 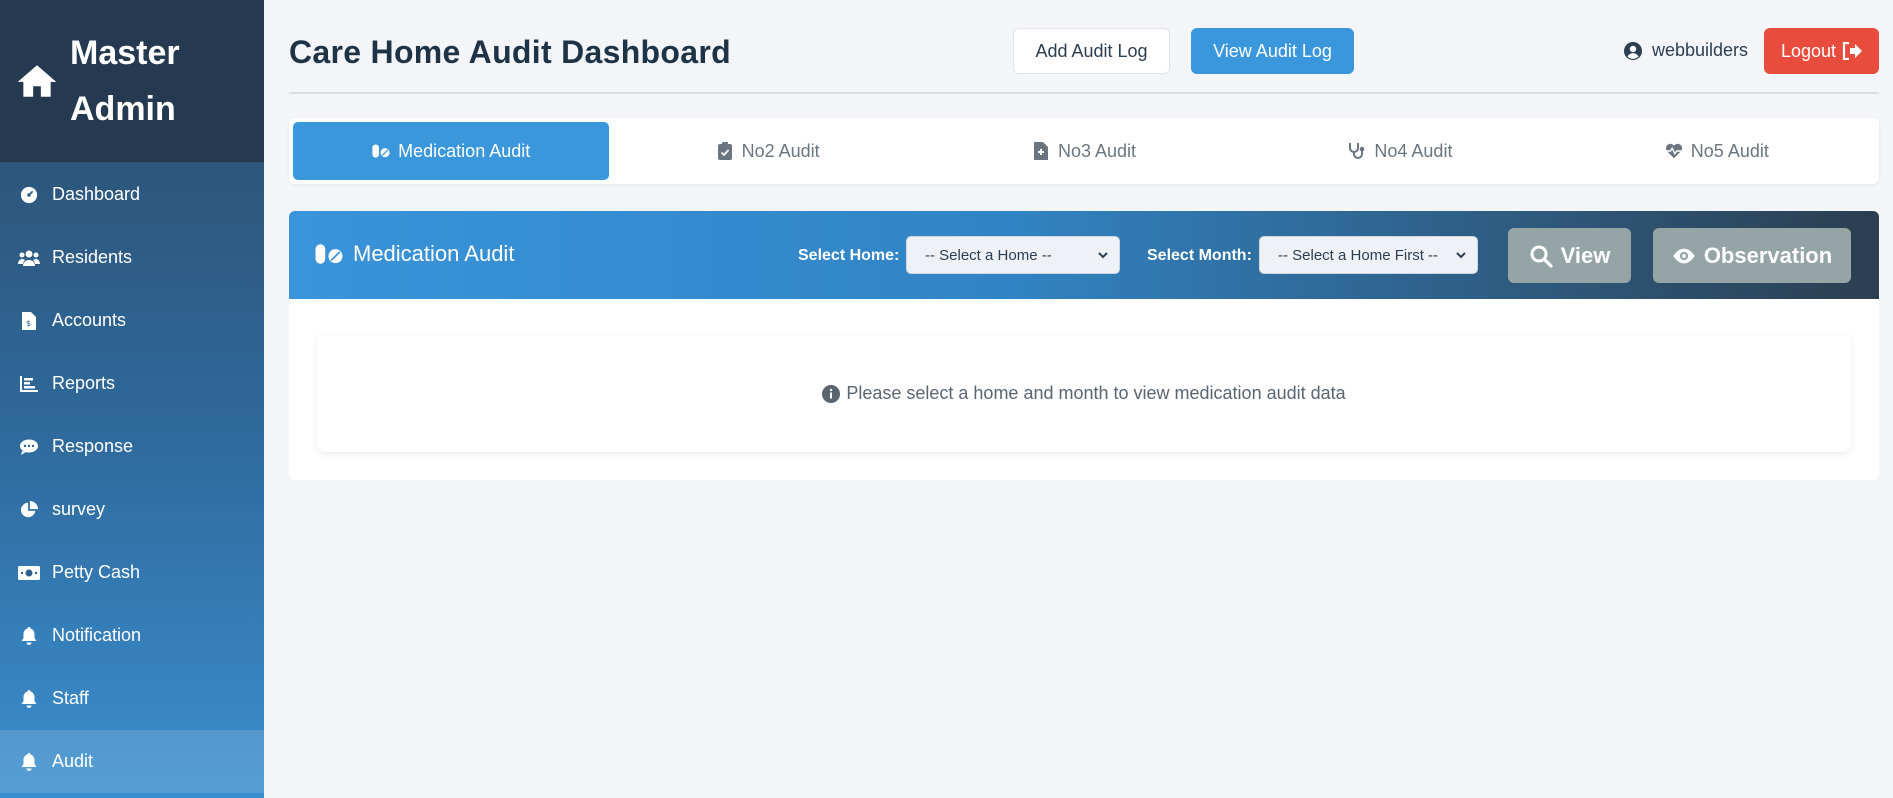 I want to click on view-button: View, so click(x=1569, y=255).